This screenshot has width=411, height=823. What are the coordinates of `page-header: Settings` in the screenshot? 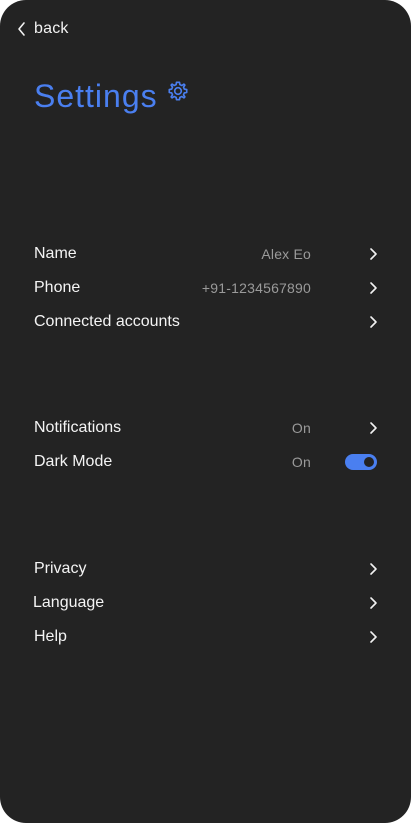 It's located at (111, 96).